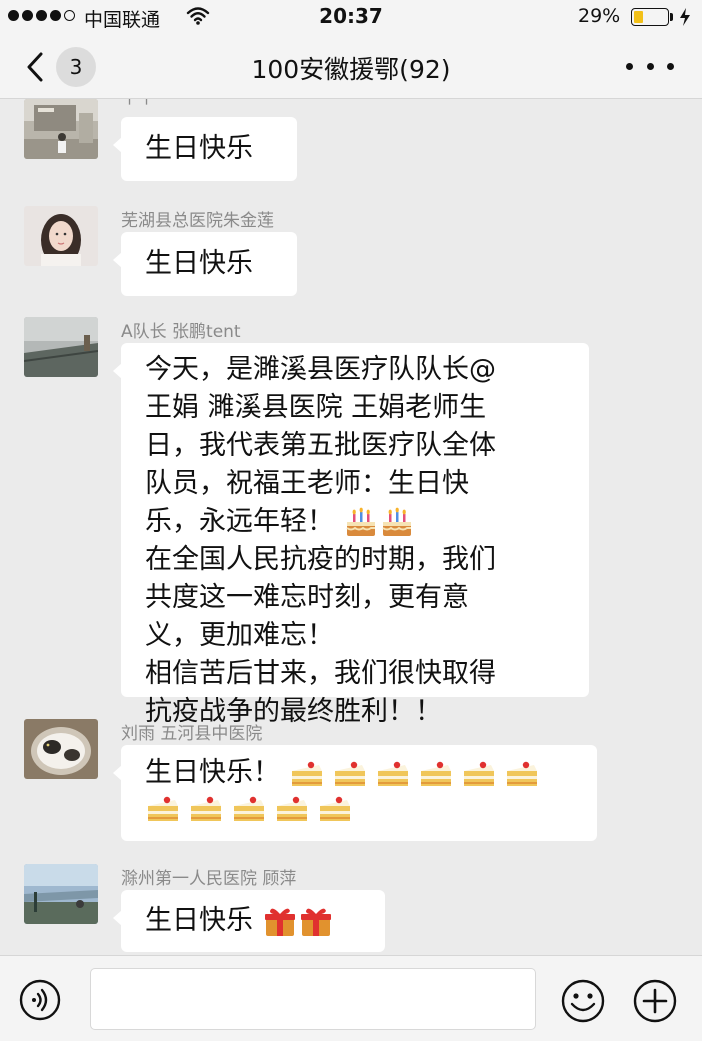 The height and width of the screenshot is (1041, 702). Describe the element at coordinates (351, 69) in the screenshot. I see `chat-title: 100安徽援鄂(92)` at that location.